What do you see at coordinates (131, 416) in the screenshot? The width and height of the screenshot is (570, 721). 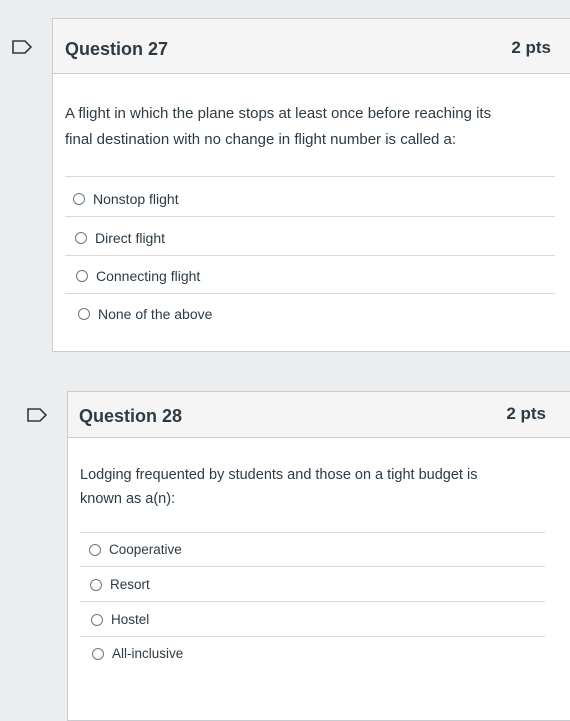 I see `question-title: Question 28` at bounding box center [131, 416].